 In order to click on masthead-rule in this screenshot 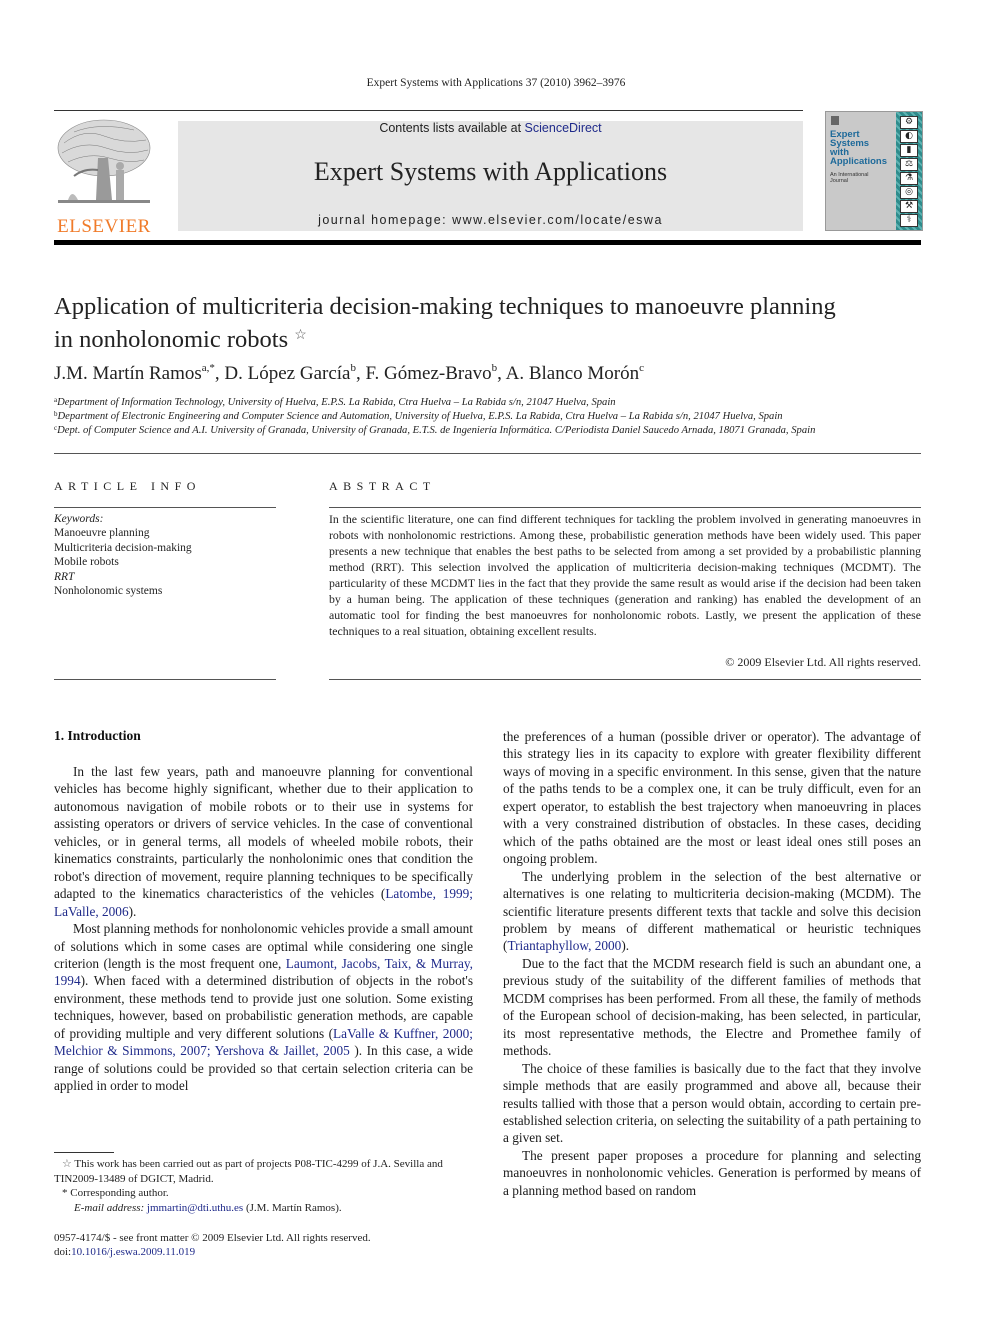, I will do `click(487, 242)`.